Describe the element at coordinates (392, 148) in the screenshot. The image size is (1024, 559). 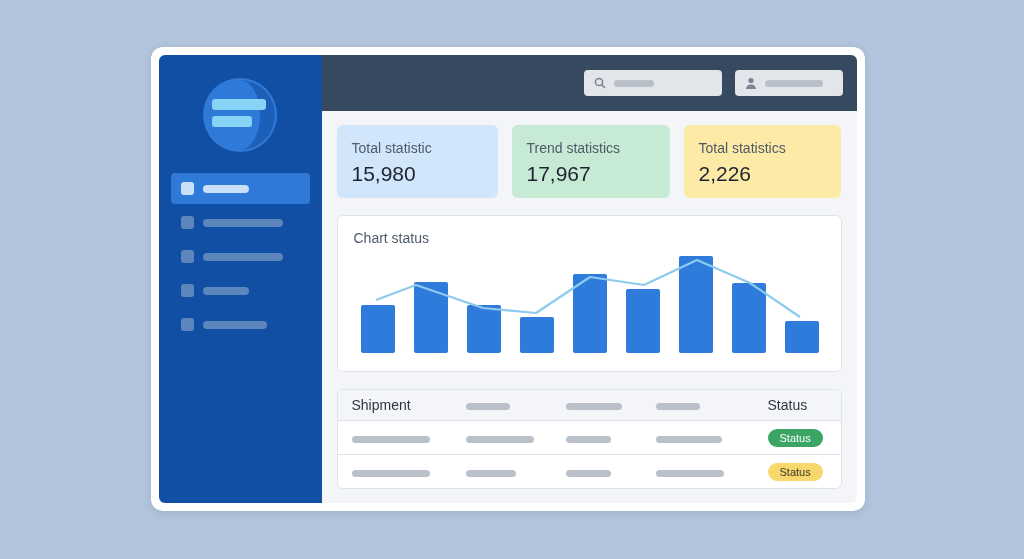
I see `stat-label: Total statistic` at that location.